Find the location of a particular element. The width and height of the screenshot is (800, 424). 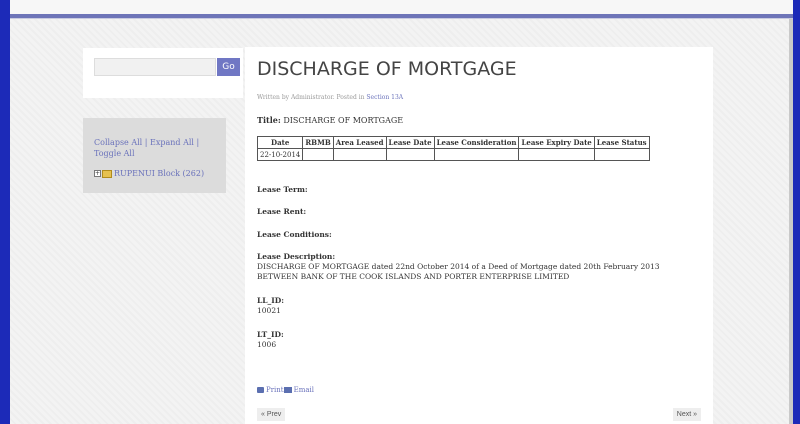

lt-id-value: 1006 is located at coordinates (267, 344).